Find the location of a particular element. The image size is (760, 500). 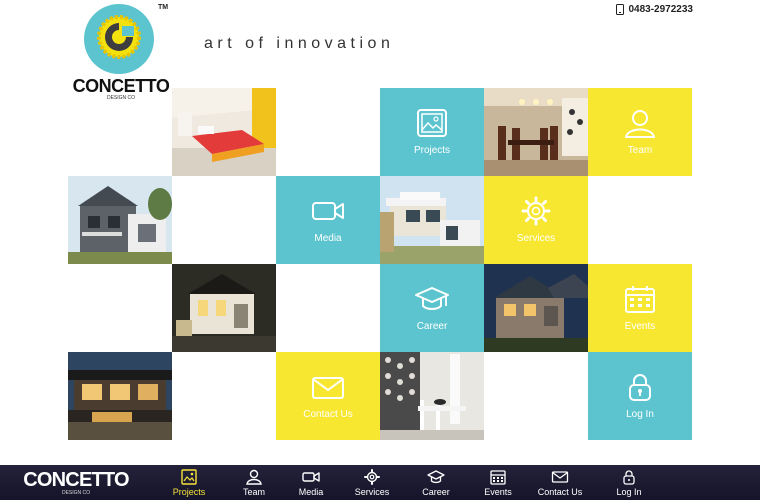

night-house-image is located at coordinates (224, 308).